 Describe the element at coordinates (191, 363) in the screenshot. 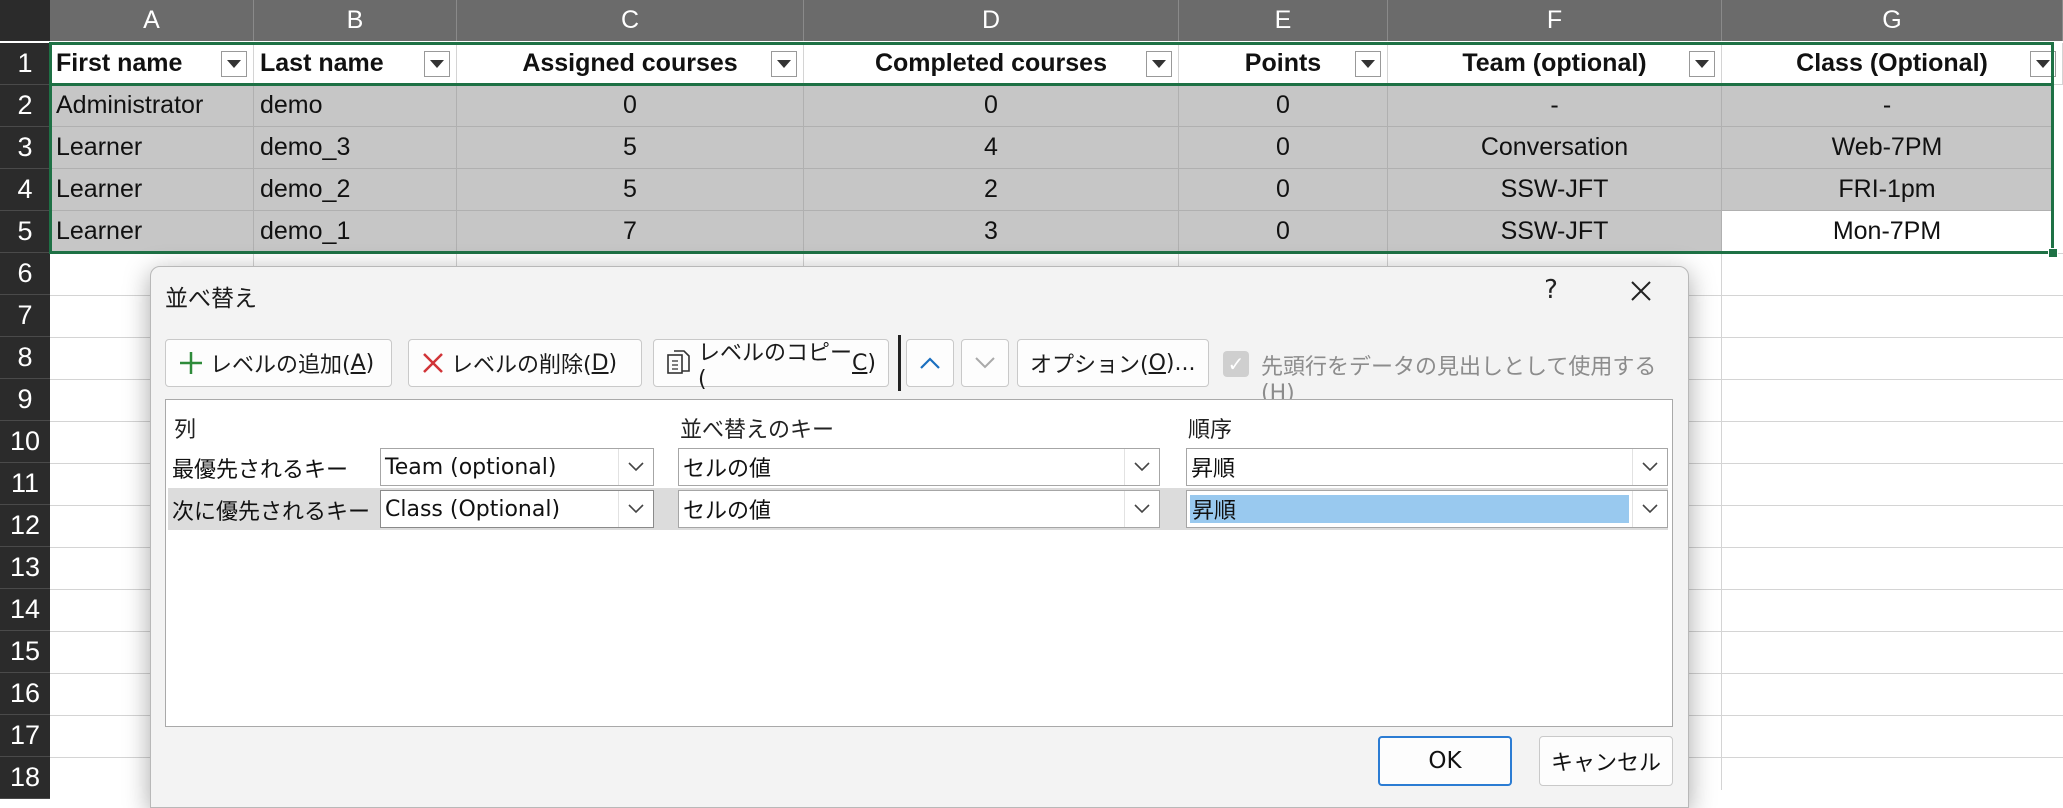

I see `plus-icon` at that location.